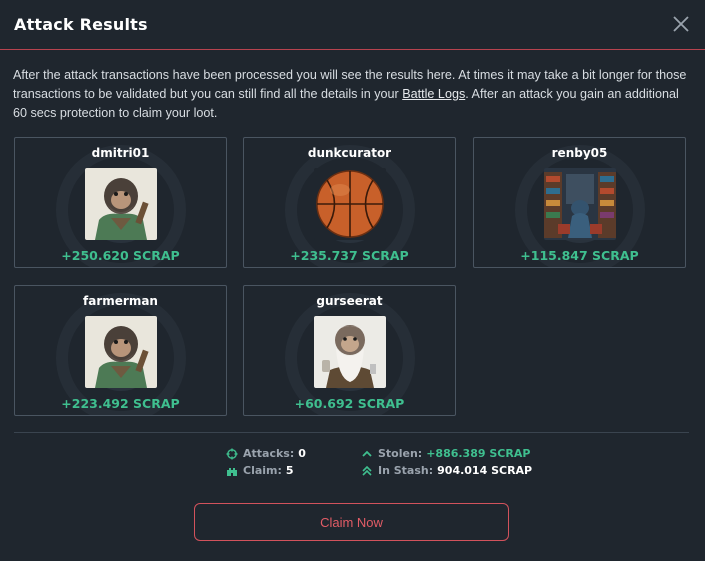  What do you see at coordinates (433, 94) in the screenshot?
I see `battle-logs-link: Battle Logs` at bounding box center [433, 94].